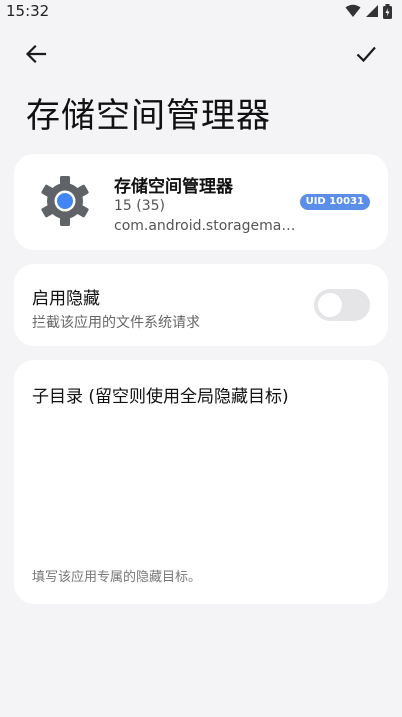 The image size is (402, 717). I want to click on status-icons, so click(368, 11).